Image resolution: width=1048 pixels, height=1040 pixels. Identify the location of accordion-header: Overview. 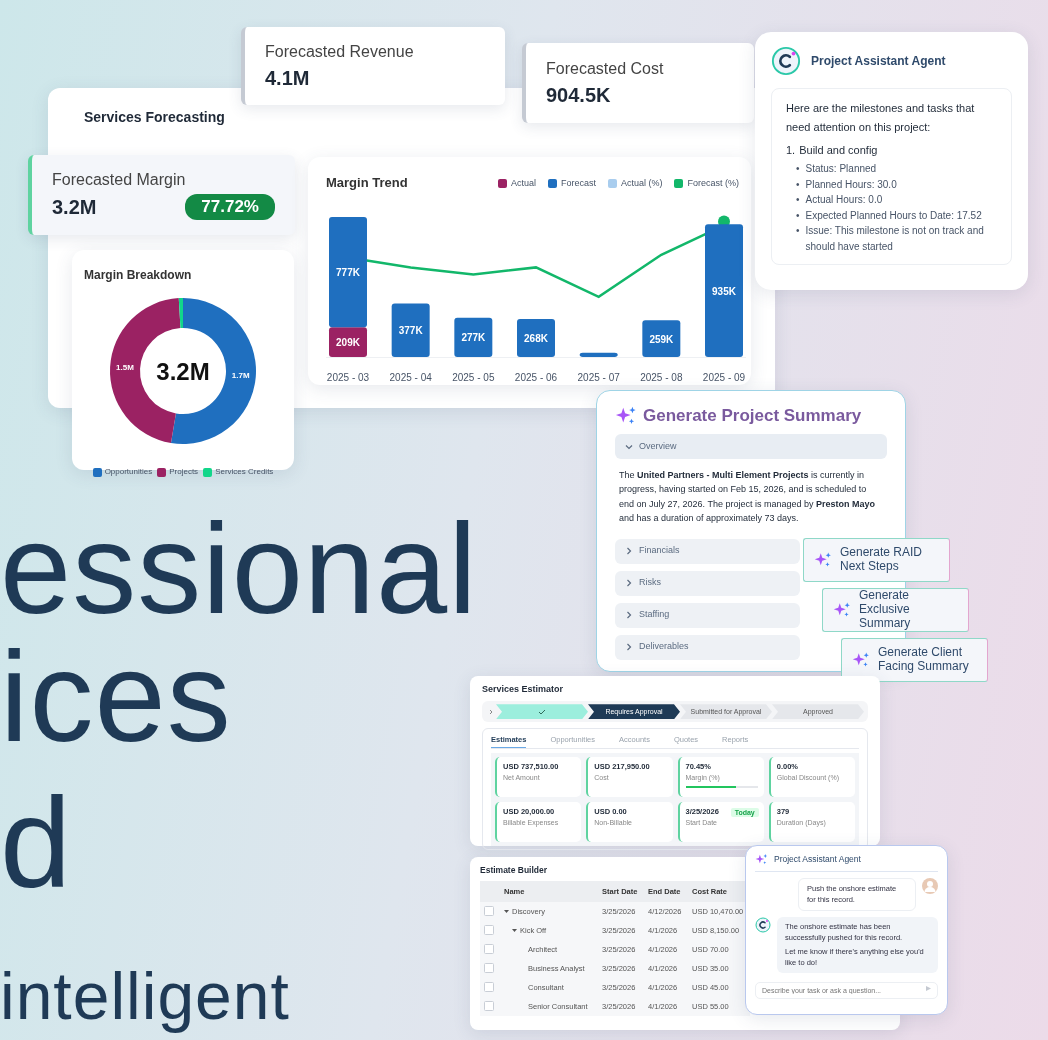
(751, 446).